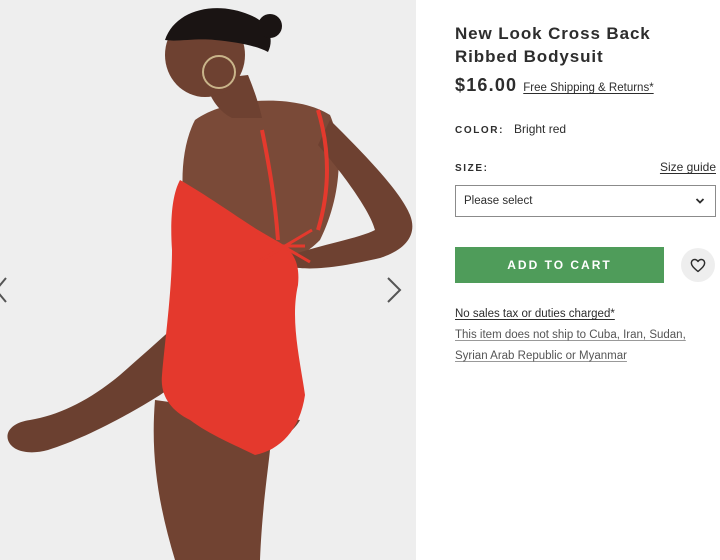 The width and height of the screenshot is (720, 560). Describe the element at coordinates (486, 85) in the screenshot. I see `product-price: $16.00` at that location.